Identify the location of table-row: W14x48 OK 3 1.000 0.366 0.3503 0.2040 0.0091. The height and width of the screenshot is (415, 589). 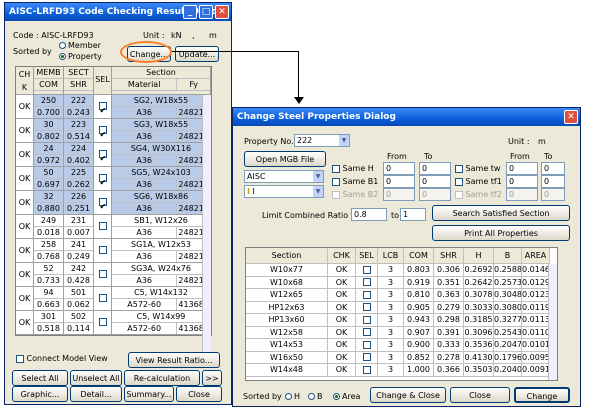
(401, 370).